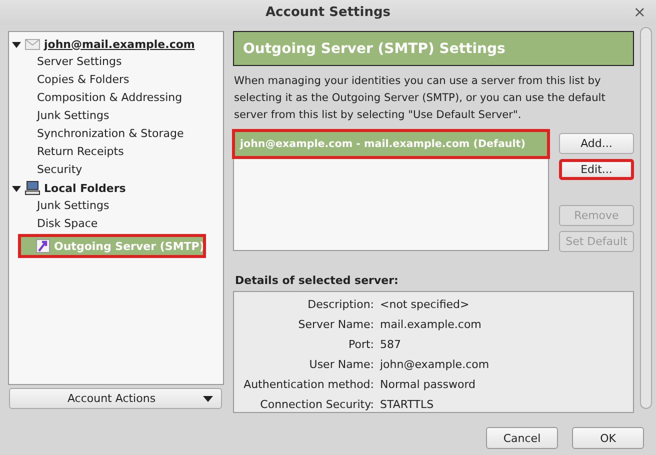 Image resolution: width=656 pixels, height=455 pixels. What do you see at coordinates (433, 48) in the screenshot?
I see `section-heading: Outgoing Server (SMTP) Settings` at bounding box center [433, 48].